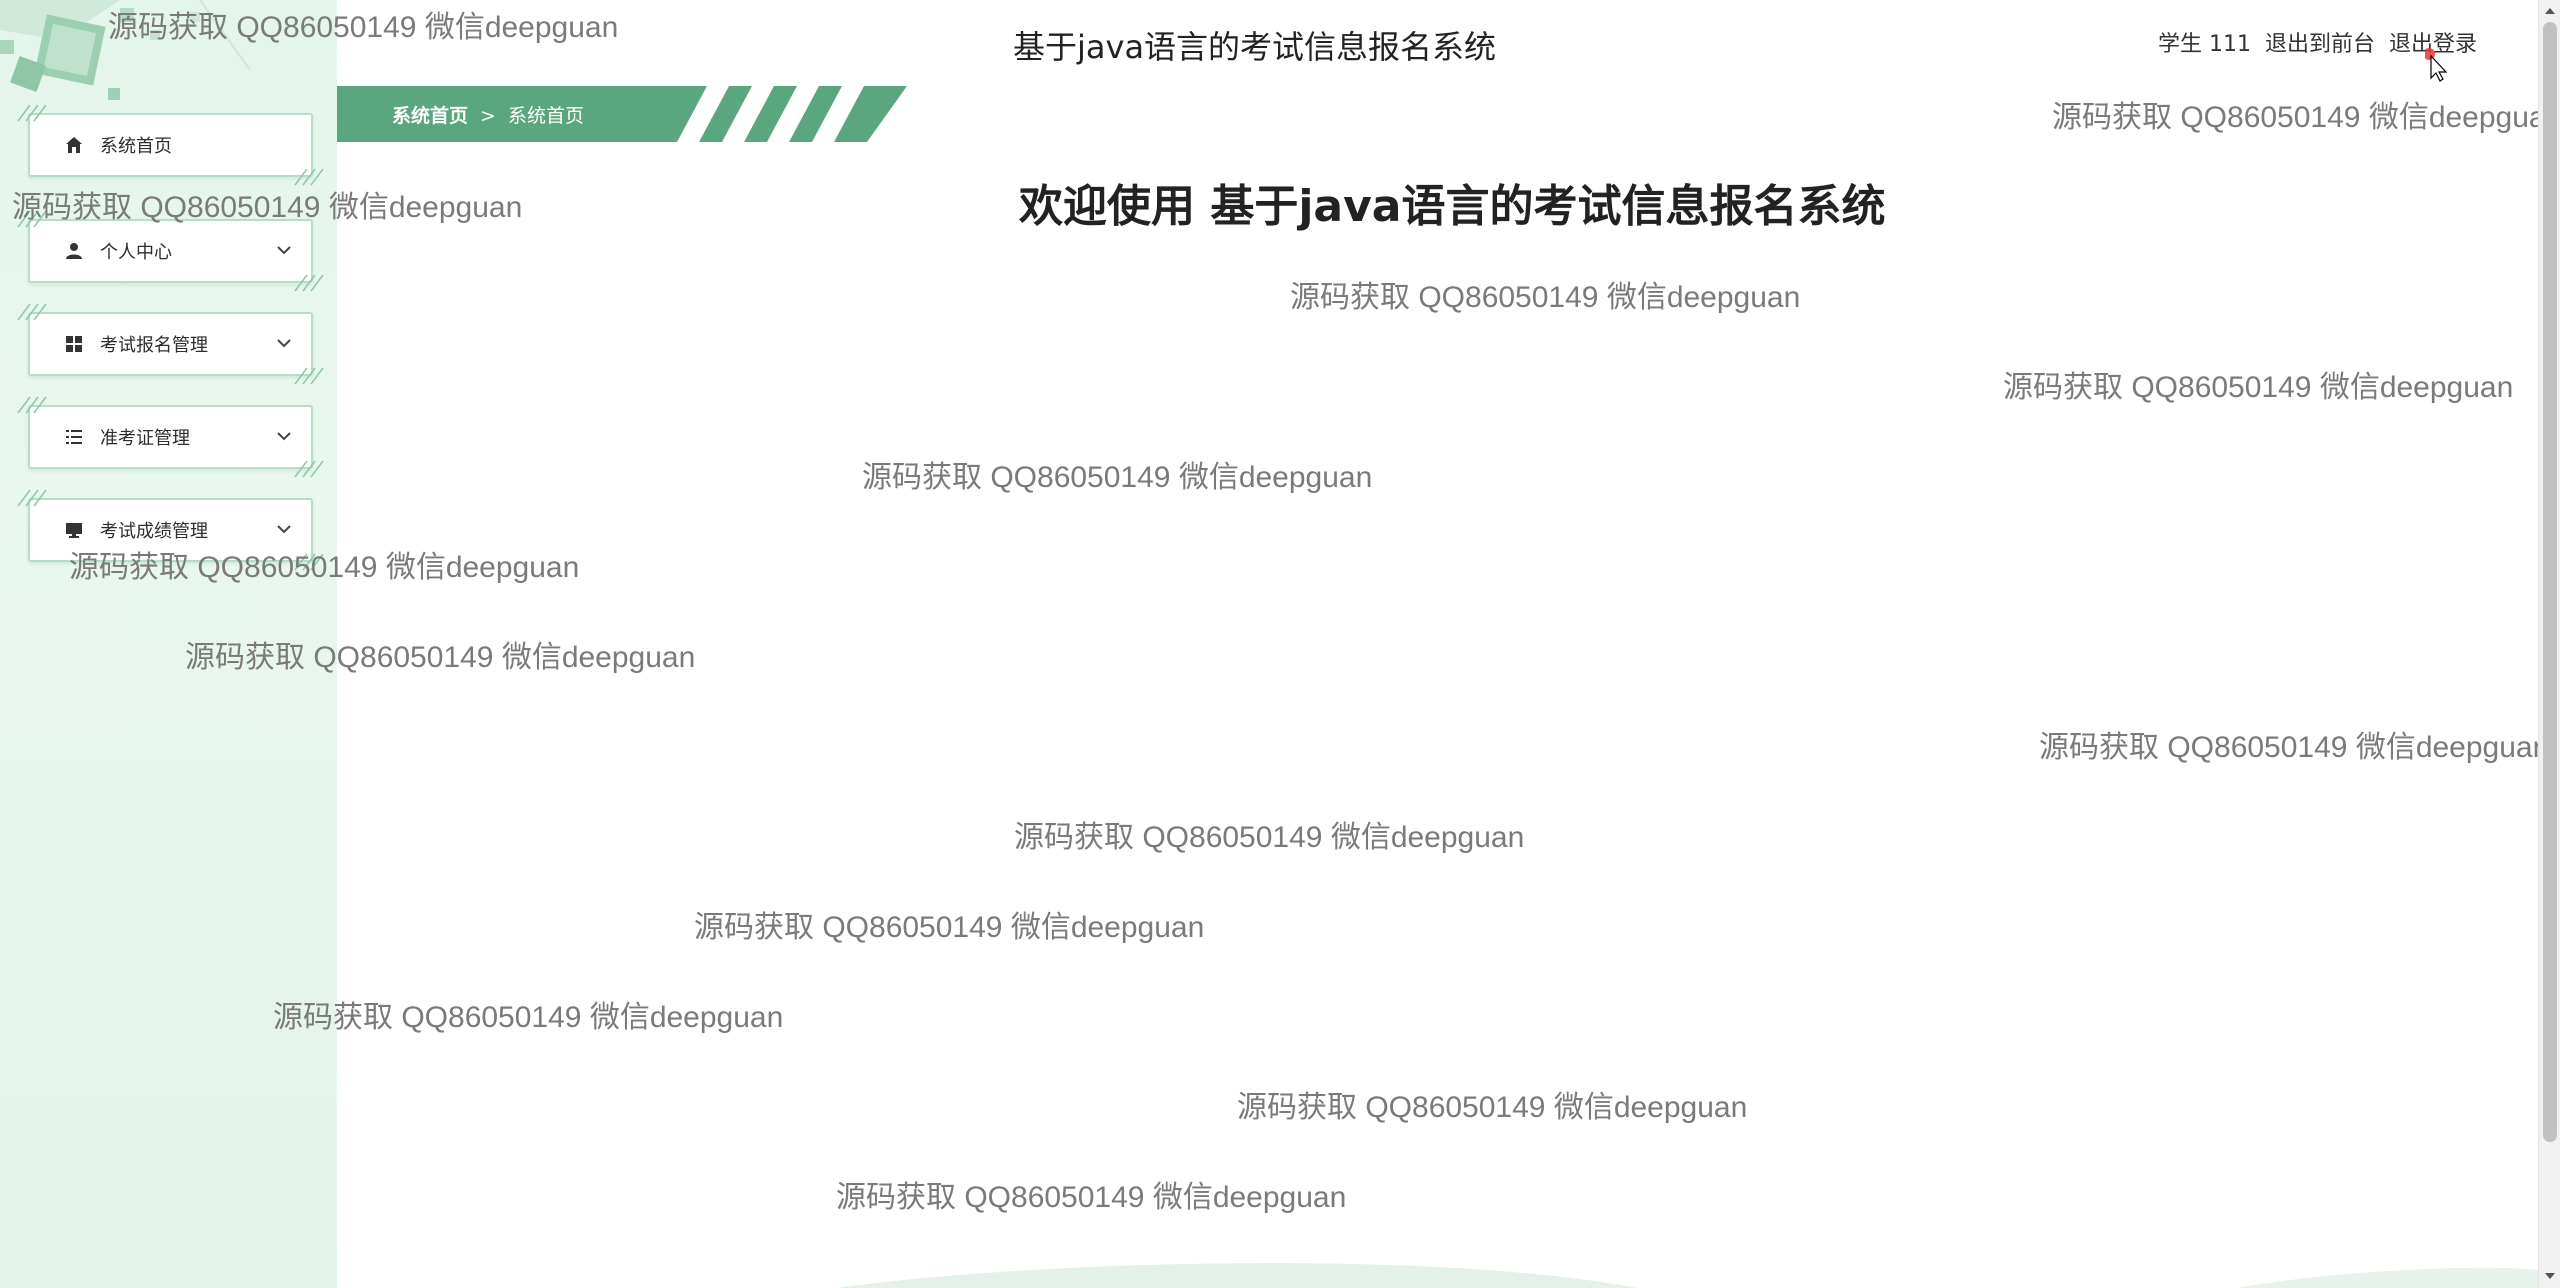 The image size is (2560, 1288). What do you see at coordinates (154, 531) in the screenshot?
I see `sidebar-item-label: 考试成绩管理` at bounding box center [154, 531].